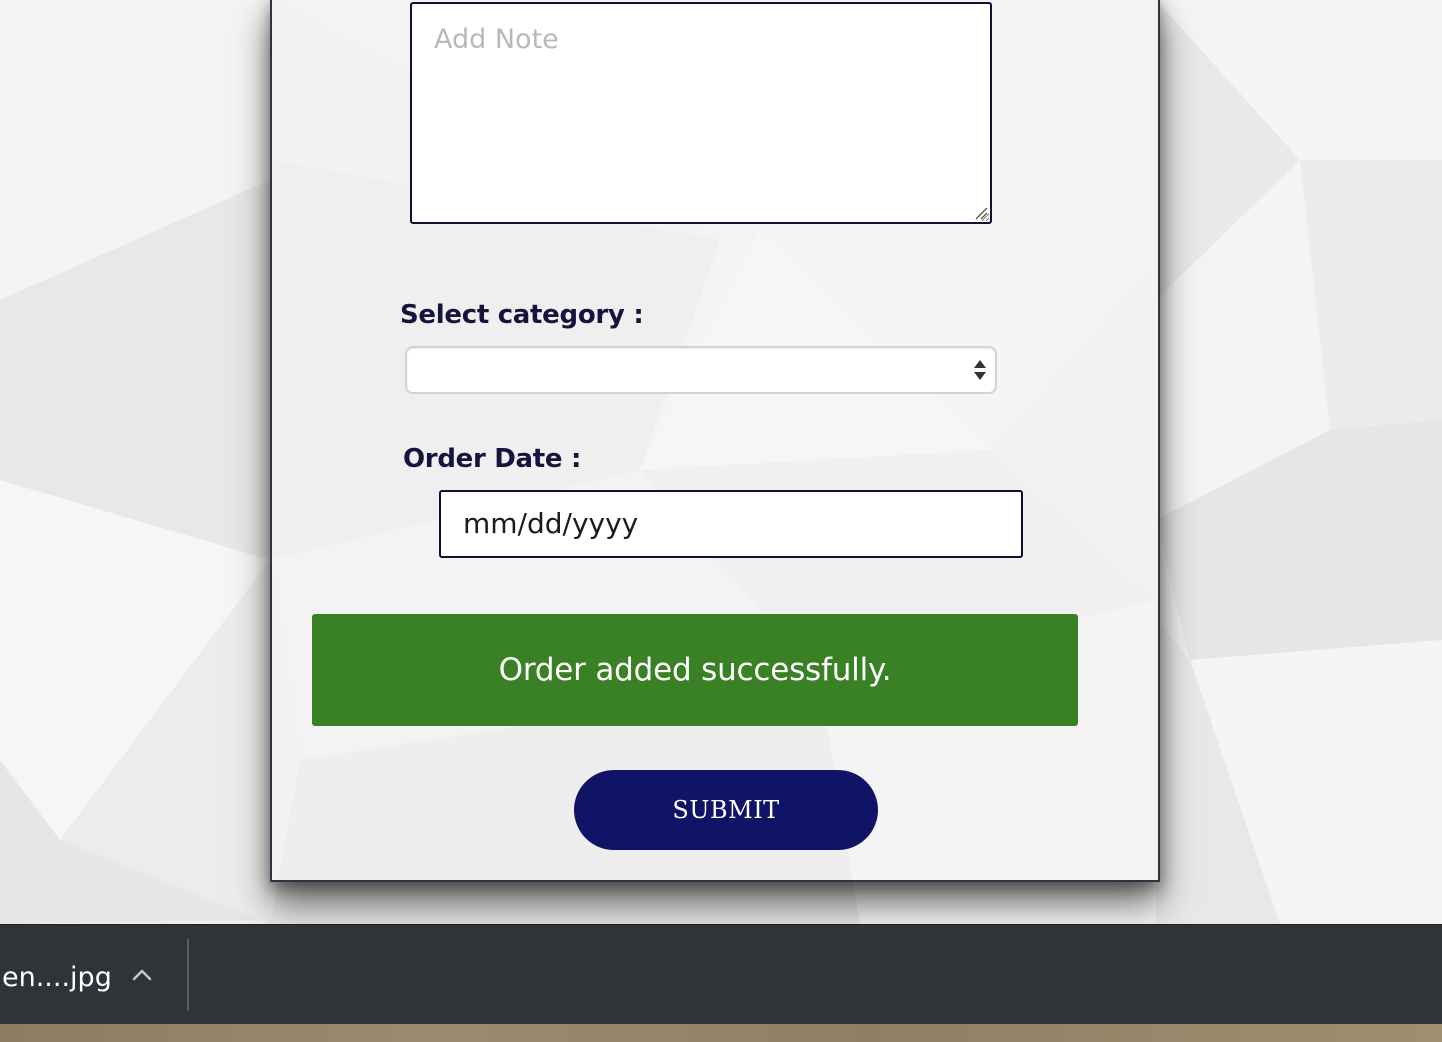 The width and height of the screenshot is (1442, 1042). I want to click on order-date-label: Order Date :, so click(492, 459).